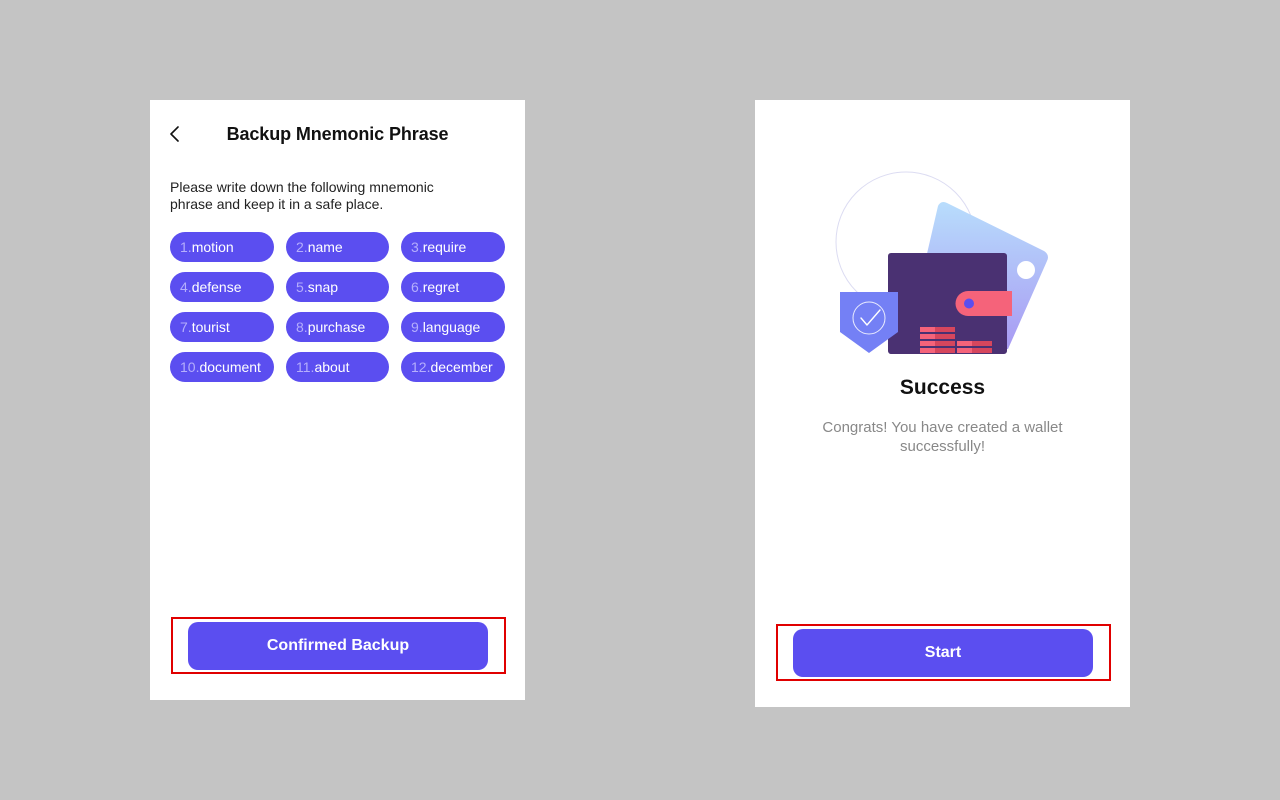 This screenshot has height=800, width=1280. Describe the element at coordinates (190, 367) in the screenshot. I see `word-index: 10.` at that location.